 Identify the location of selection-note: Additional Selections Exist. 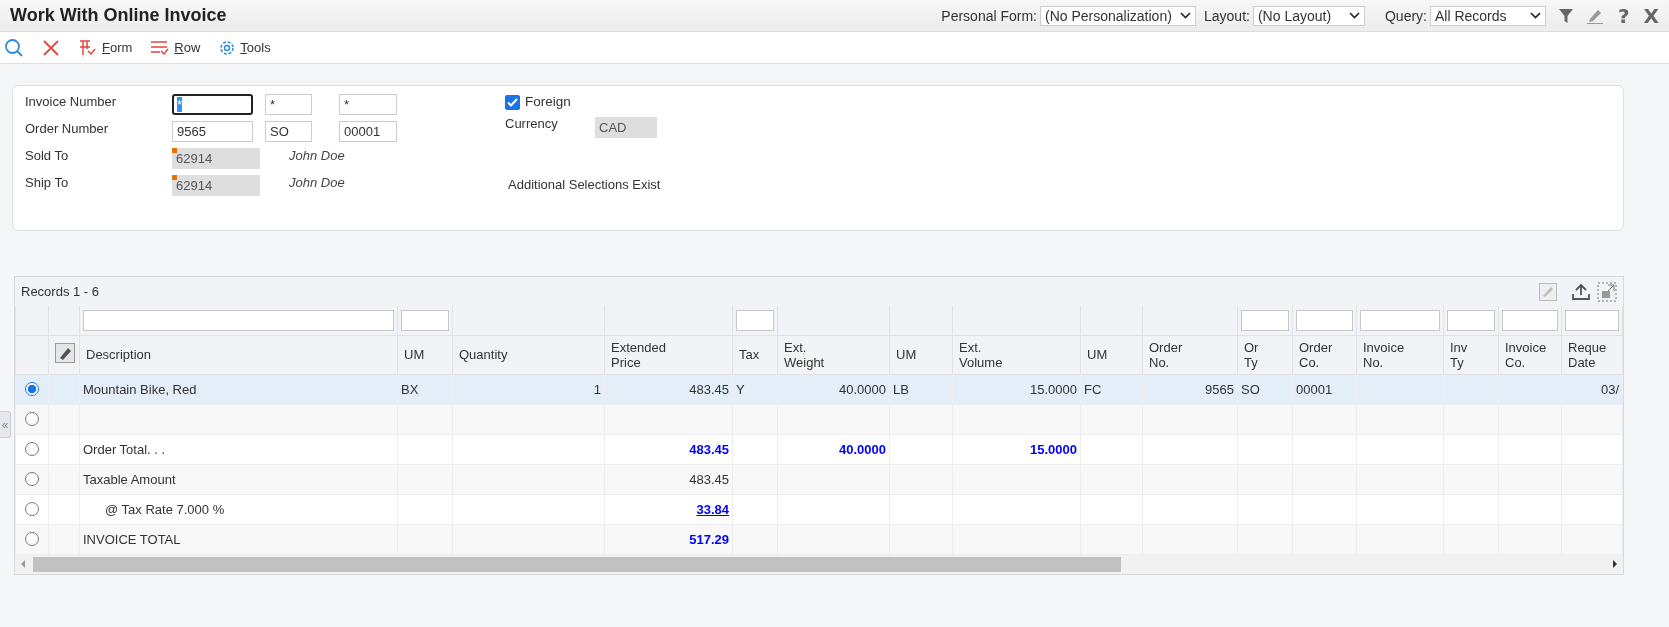
(584, 184).